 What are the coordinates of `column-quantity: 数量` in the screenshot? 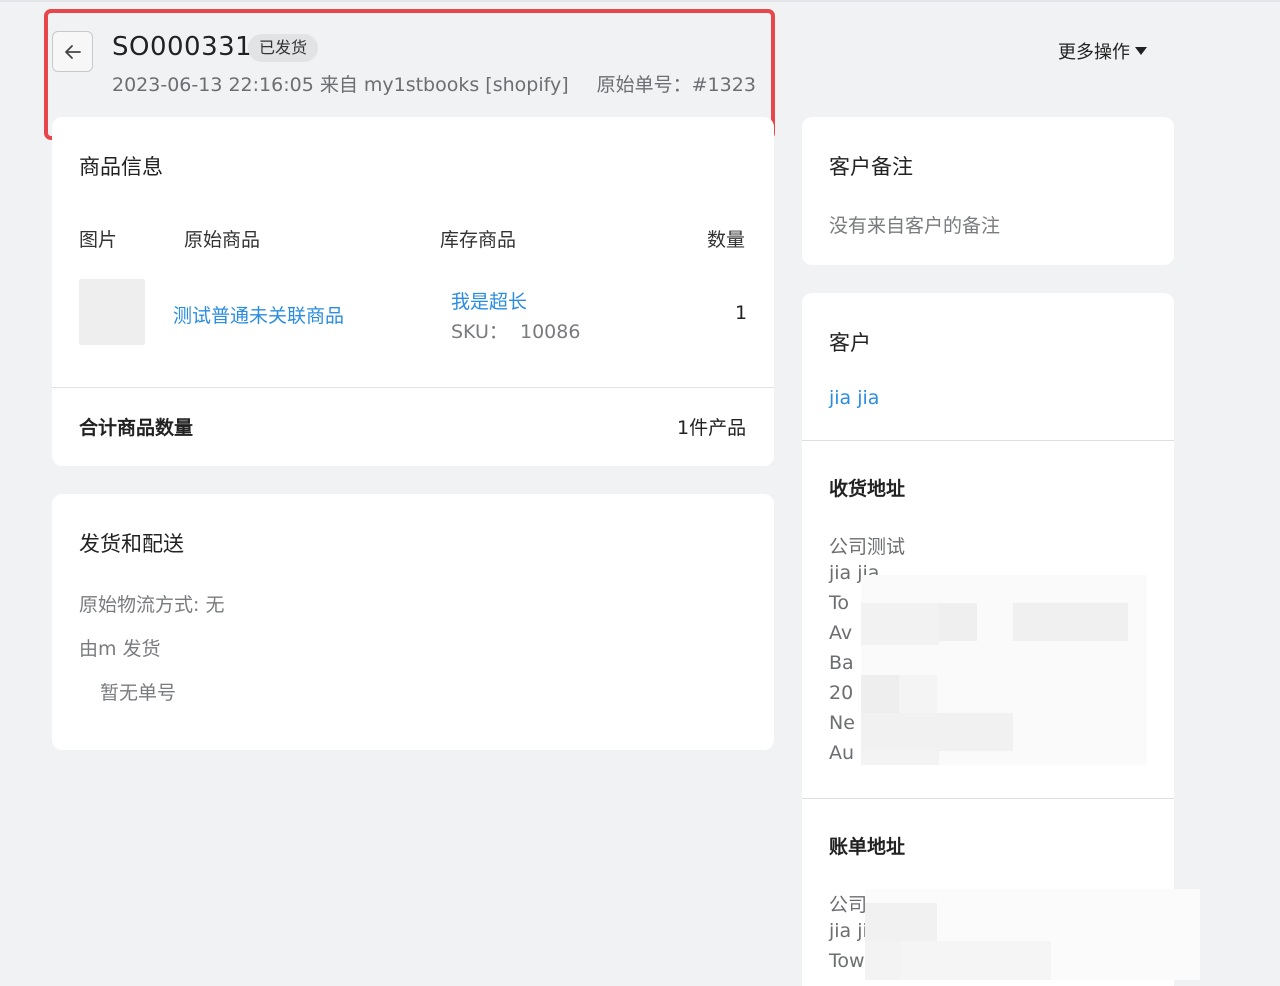 It's located at (726, 240).